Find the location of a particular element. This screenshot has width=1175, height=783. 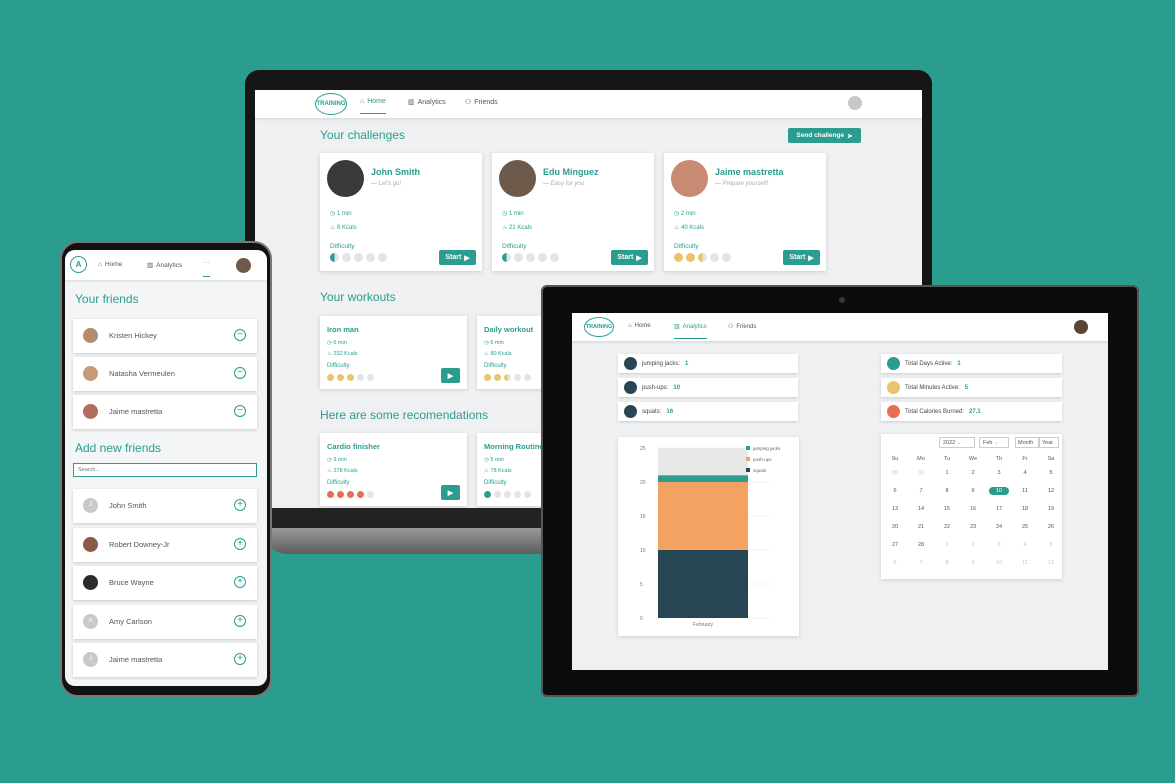

friend-row: Jaime mastretta − is located at coordinates (165, 412).